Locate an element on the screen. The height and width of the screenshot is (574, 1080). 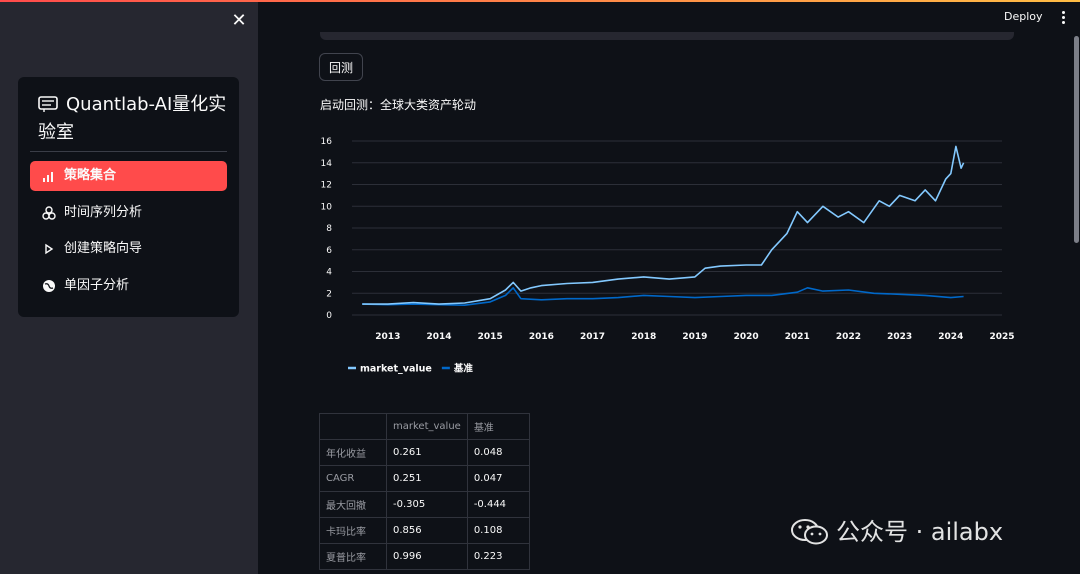
legend-label: 基准 is located at coordinates (463, 369).